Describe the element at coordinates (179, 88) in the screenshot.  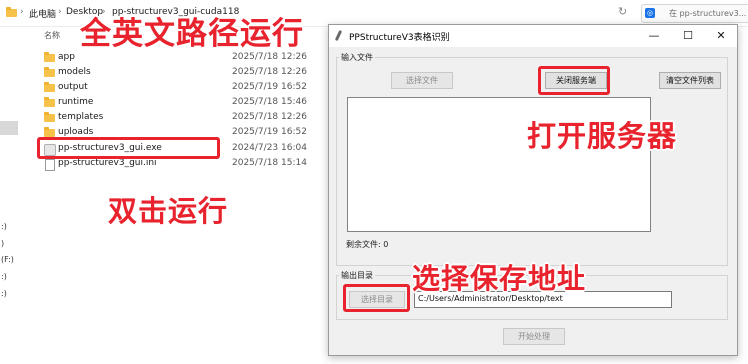
I see `file-row: output 2025/7/19 16:52` at that location.